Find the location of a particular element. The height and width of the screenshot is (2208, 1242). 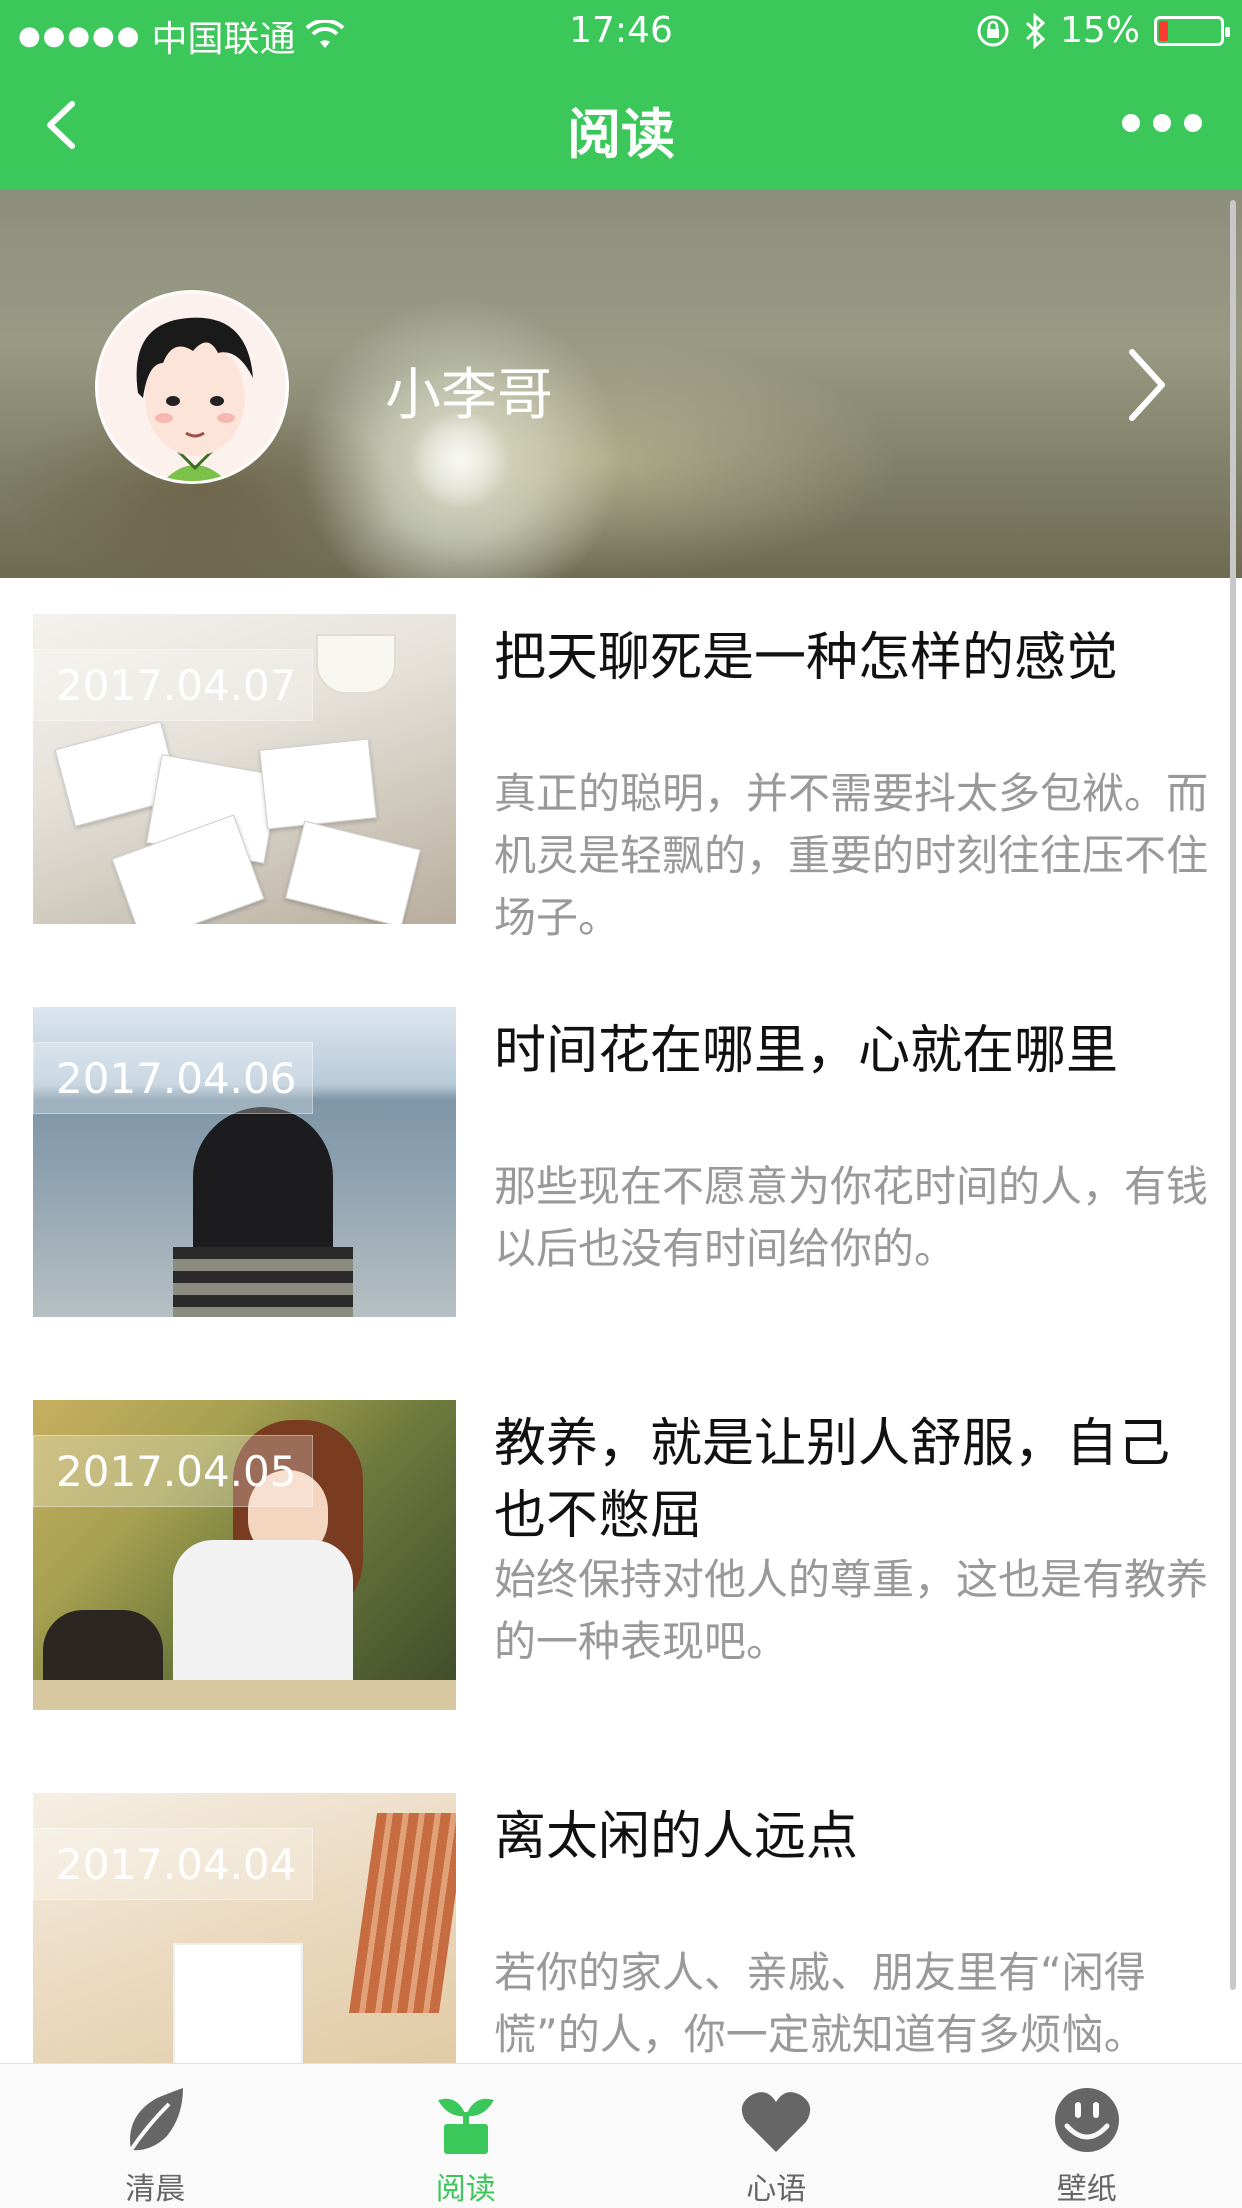

avatar is located at coordinates (192, 387).